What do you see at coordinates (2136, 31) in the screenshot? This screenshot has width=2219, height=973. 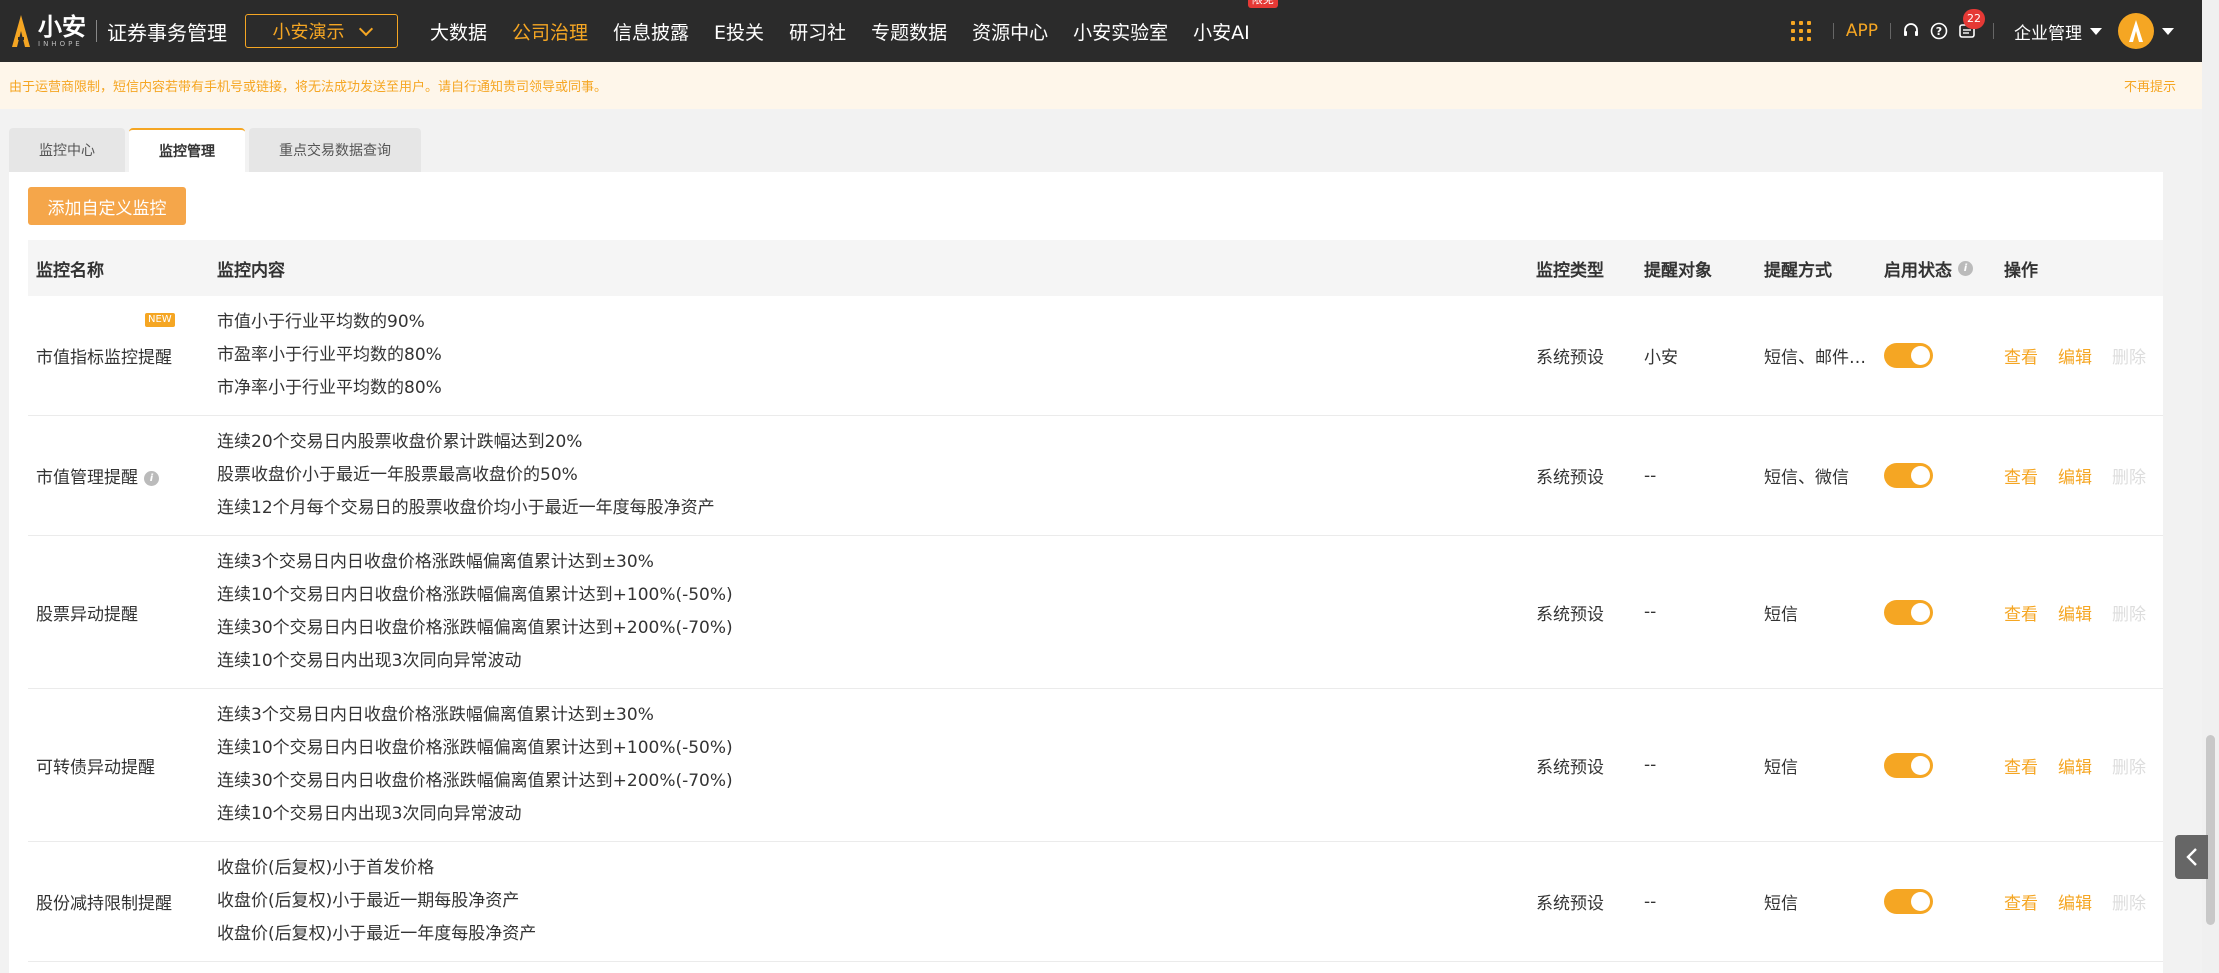 I see `avatar` at bounding box center [2136, 31].